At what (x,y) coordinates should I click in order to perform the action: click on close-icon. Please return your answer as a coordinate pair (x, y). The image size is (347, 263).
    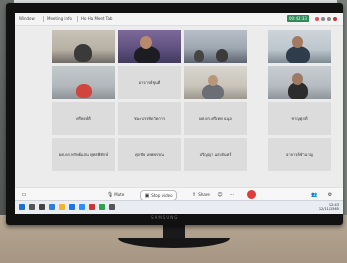
    Looking at the image, I should click on (335, 19).